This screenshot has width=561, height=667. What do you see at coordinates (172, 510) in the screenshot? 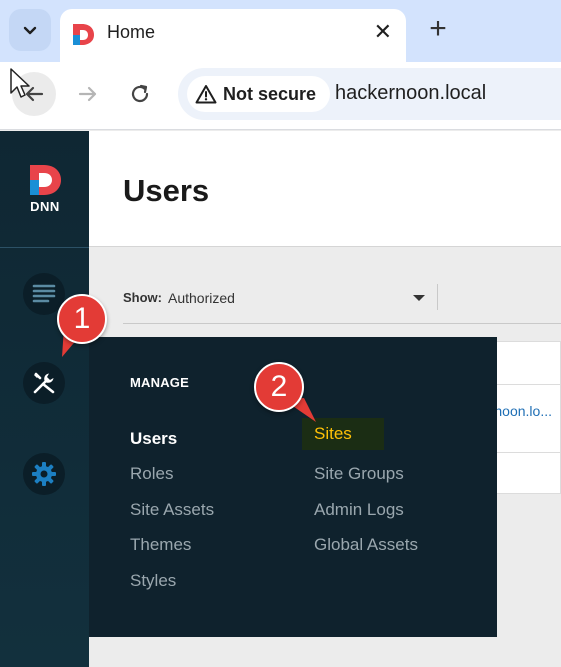
I see `menu-item-site-assets: Site Assets` at bounding box center [172, 510].